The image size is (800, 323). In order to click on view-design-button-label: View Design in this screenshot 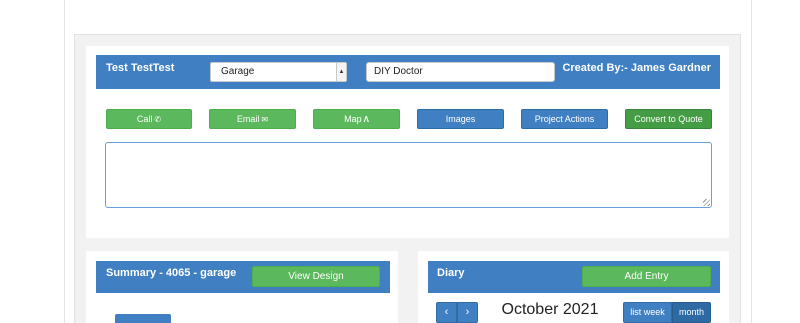, I will do `click(316, 276)`.